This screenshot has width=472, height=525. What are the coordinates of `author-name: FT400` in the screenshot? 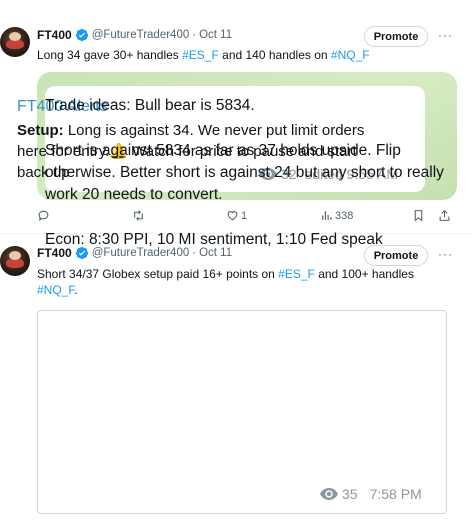 It's located at (54, 35).